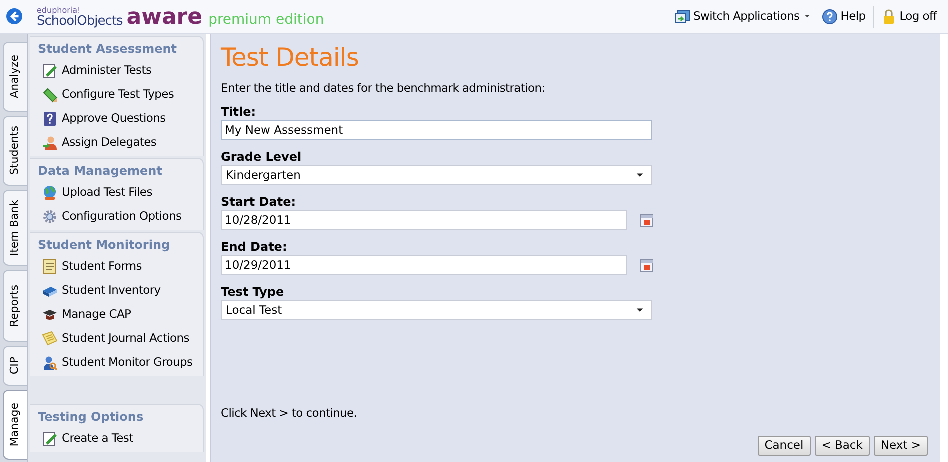 The width and height of the screenshot is (948, 462). I want to click on instructions-text: Enter the title and dates for the benchmark administration:, so click(383, 88).